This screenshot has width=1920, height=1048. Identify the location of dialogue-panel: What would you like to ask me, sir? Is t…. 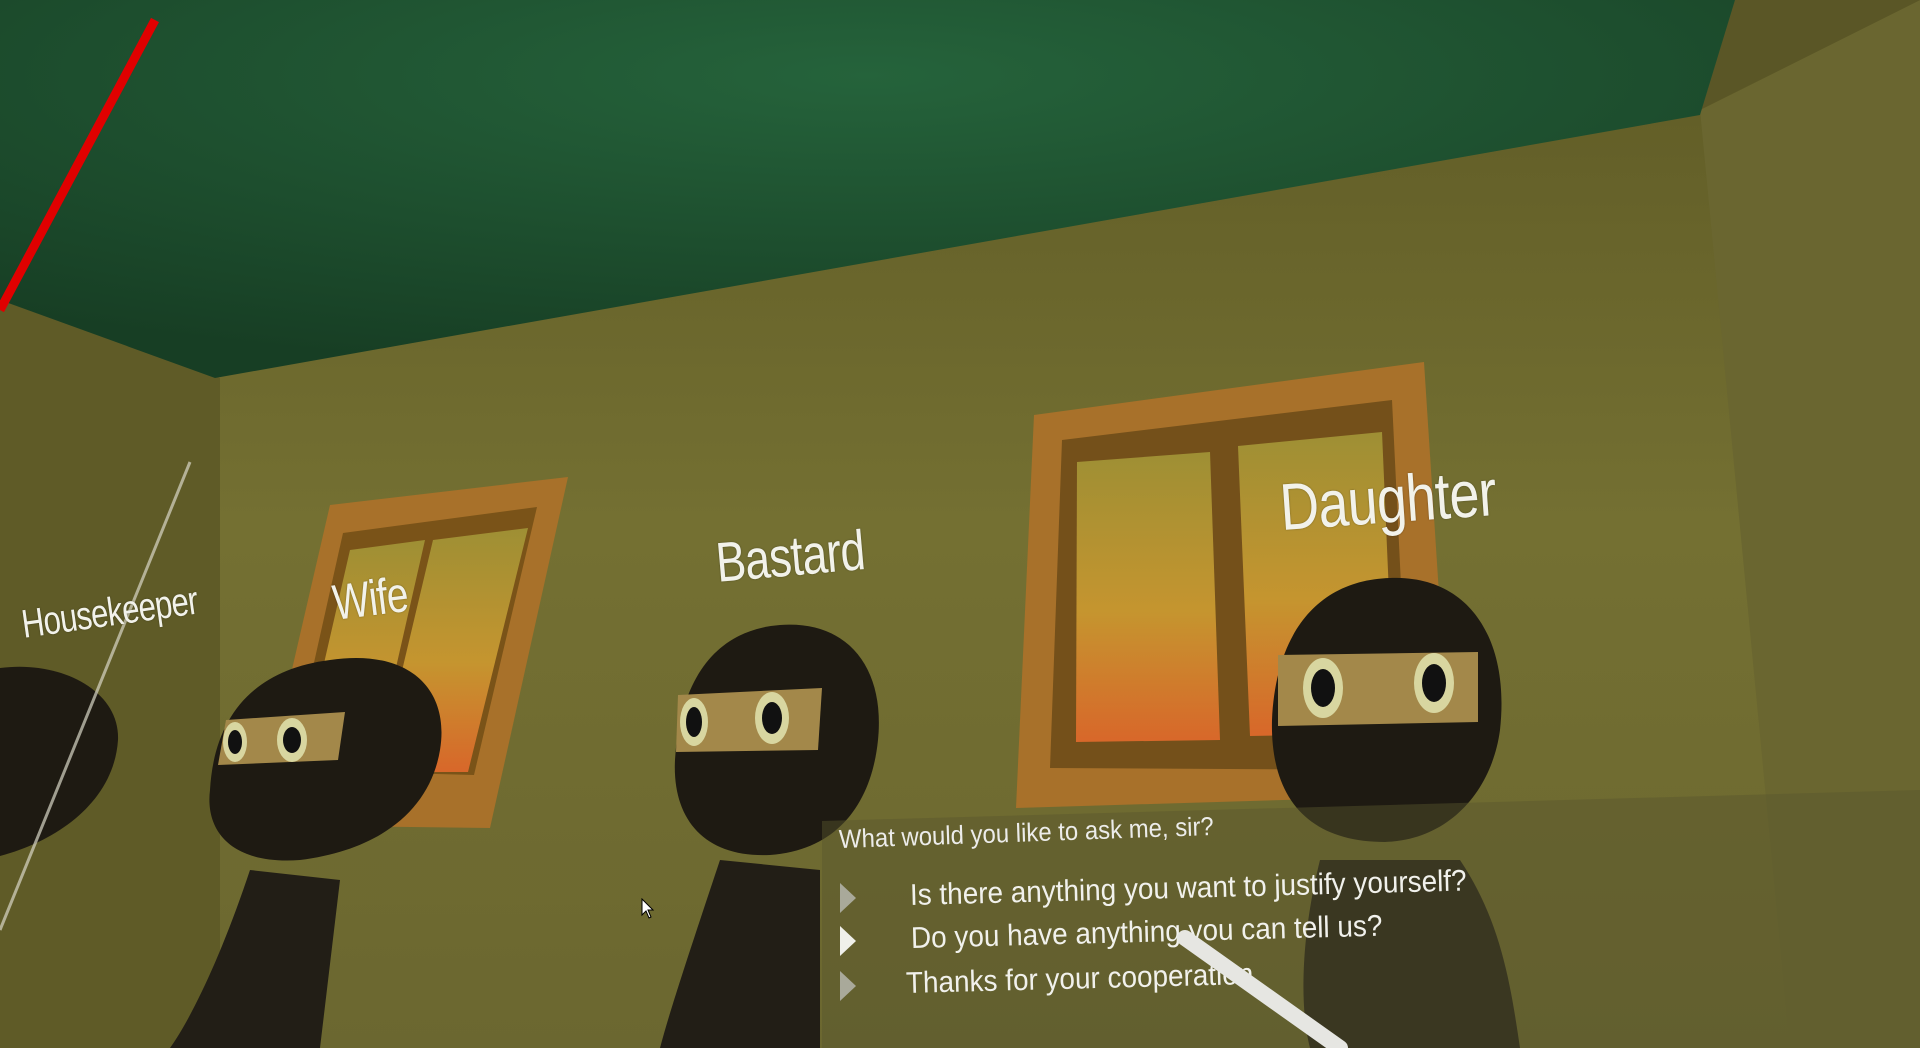
(1371, 919).